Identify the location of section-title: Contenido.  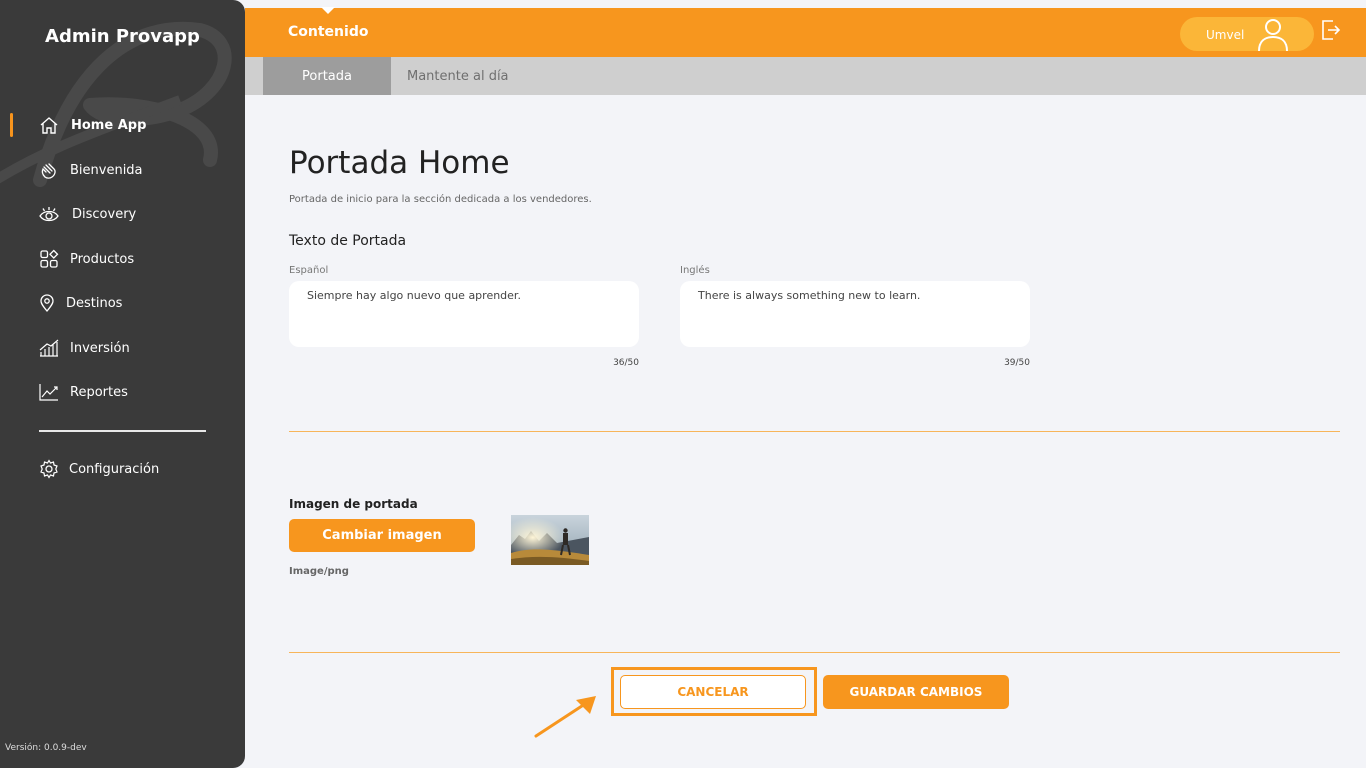
(328, 32).